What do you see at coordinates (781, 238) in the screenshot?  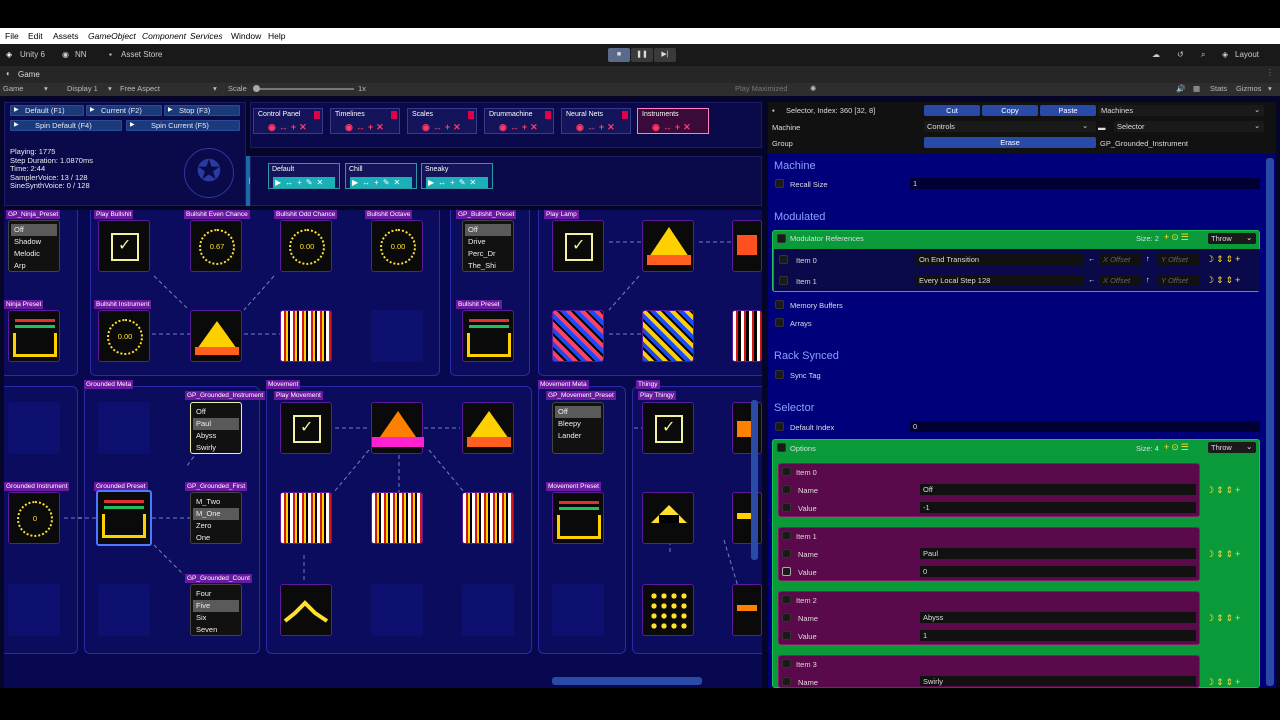 I see `mod-refs-checkbox` at bounding box center [781, 238].